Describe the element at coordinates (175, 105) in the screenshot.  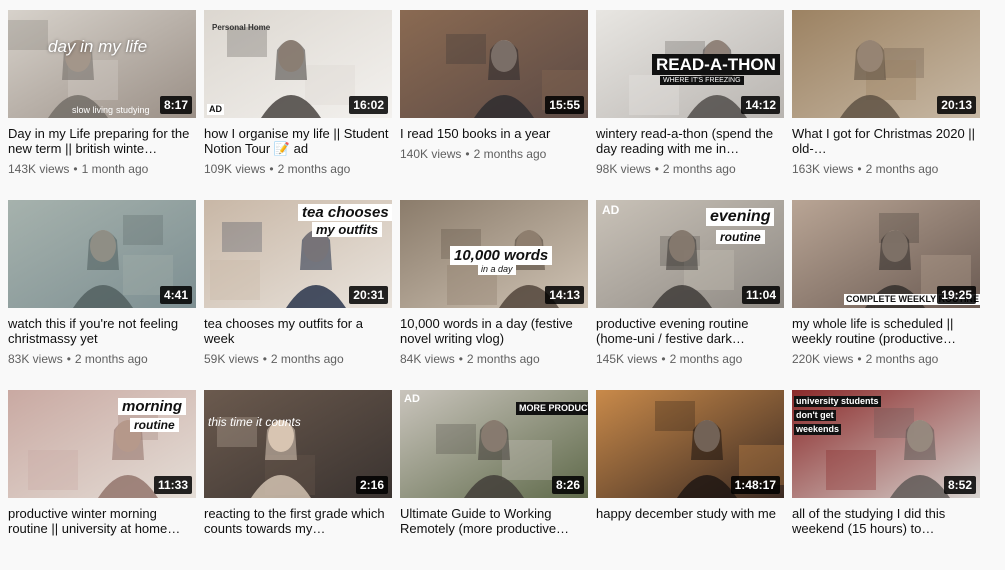
I see `duration-badge: 8:17` at that location.